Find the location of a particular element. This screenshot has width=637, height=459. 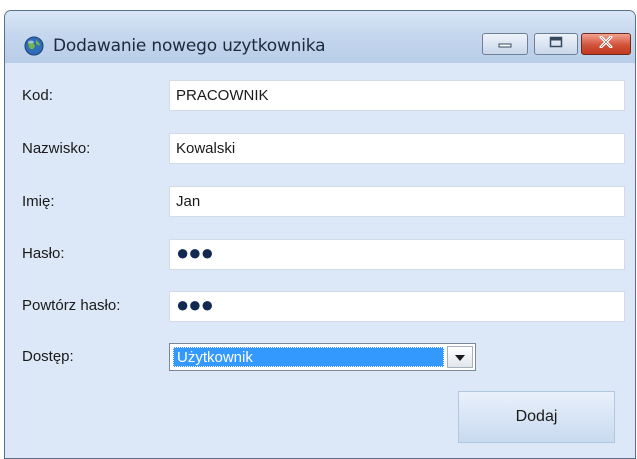

minimize-button is located at coordinates (505, 44).